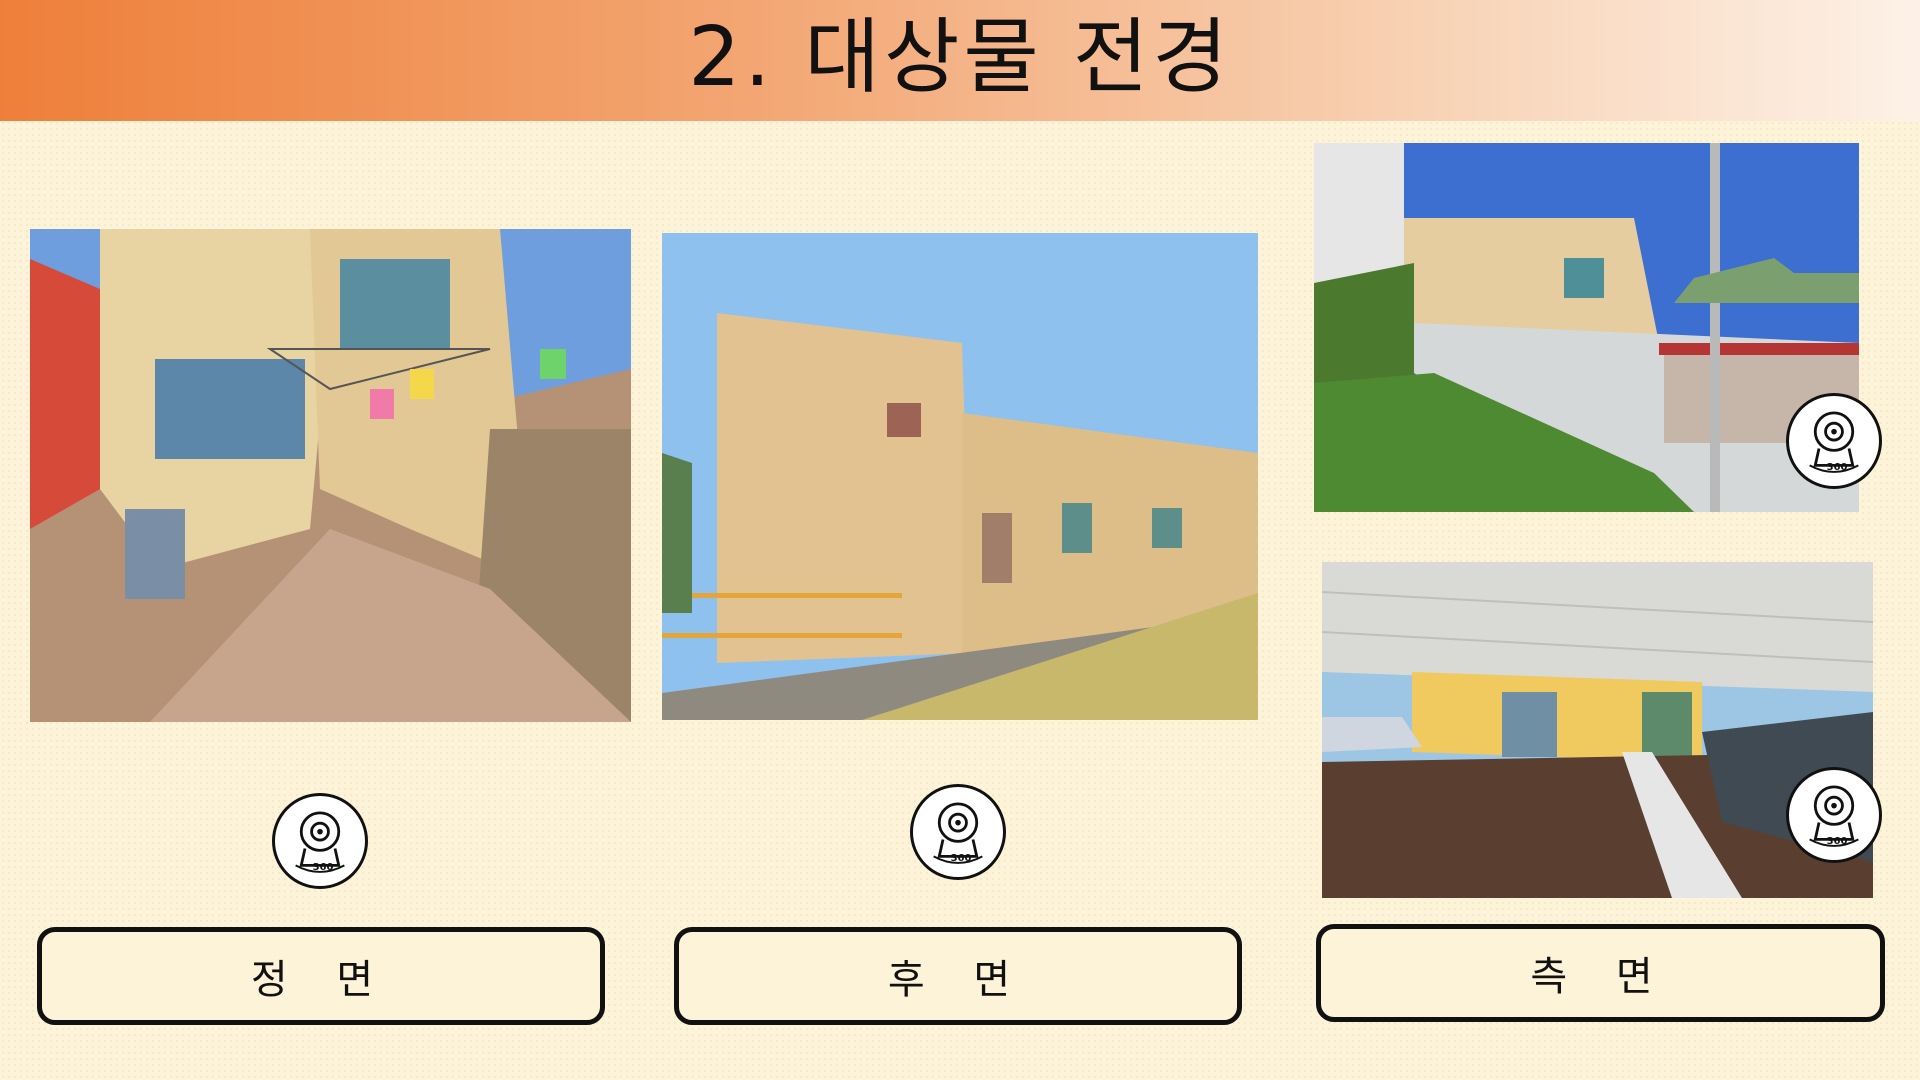  Describe the element at coordinates (960, 476) in the screenshot. I see `rear-view-photo` at that location.